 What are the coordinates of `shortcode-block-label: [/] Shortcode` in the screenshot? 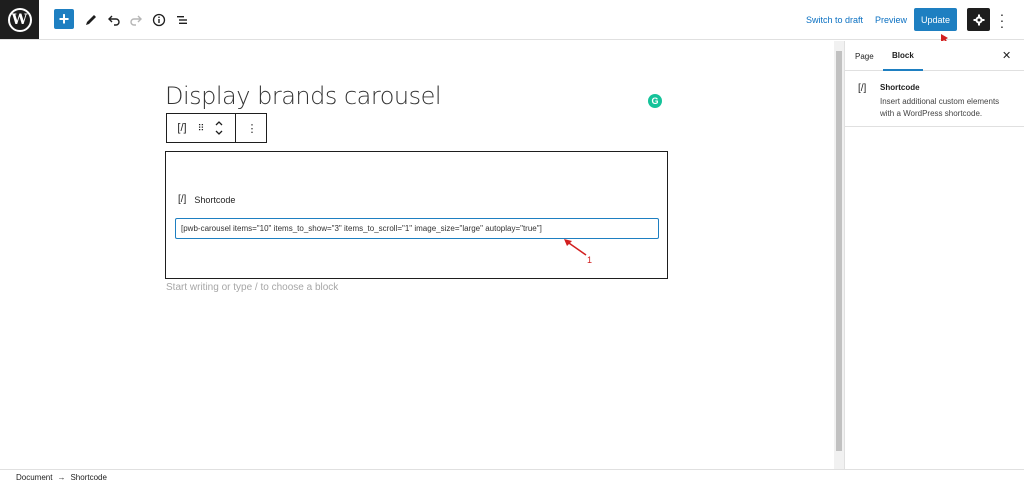 It's located at (206, 199).